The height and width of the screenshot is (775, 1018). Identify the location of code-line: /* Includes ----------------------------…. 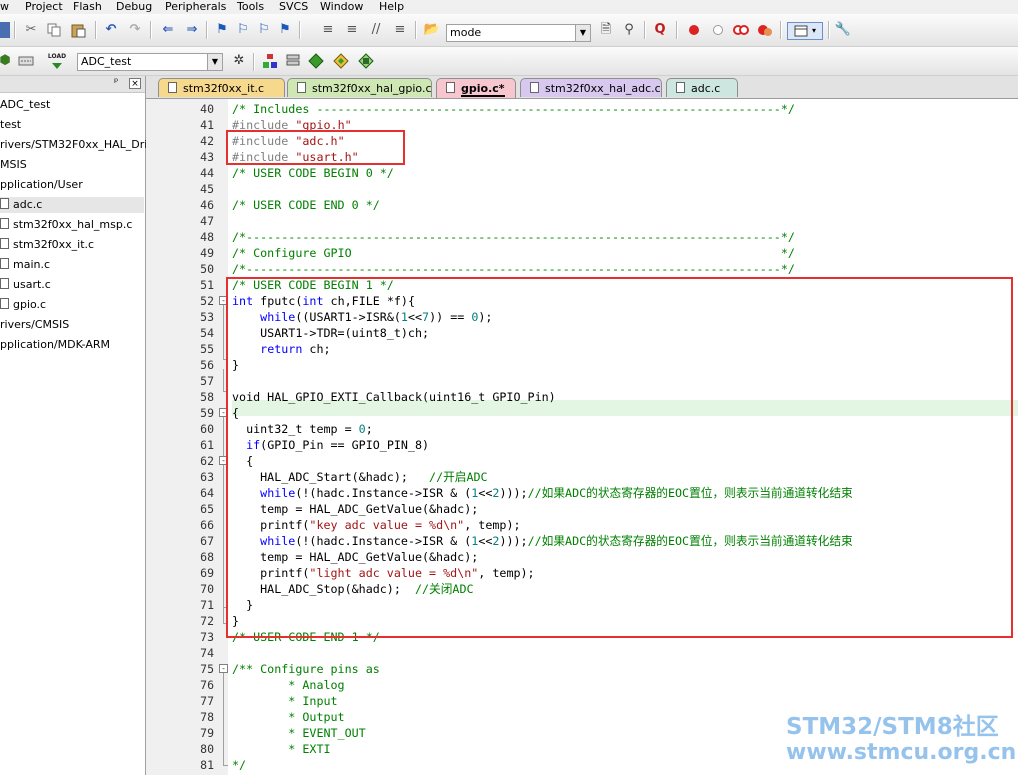
(513, 109).